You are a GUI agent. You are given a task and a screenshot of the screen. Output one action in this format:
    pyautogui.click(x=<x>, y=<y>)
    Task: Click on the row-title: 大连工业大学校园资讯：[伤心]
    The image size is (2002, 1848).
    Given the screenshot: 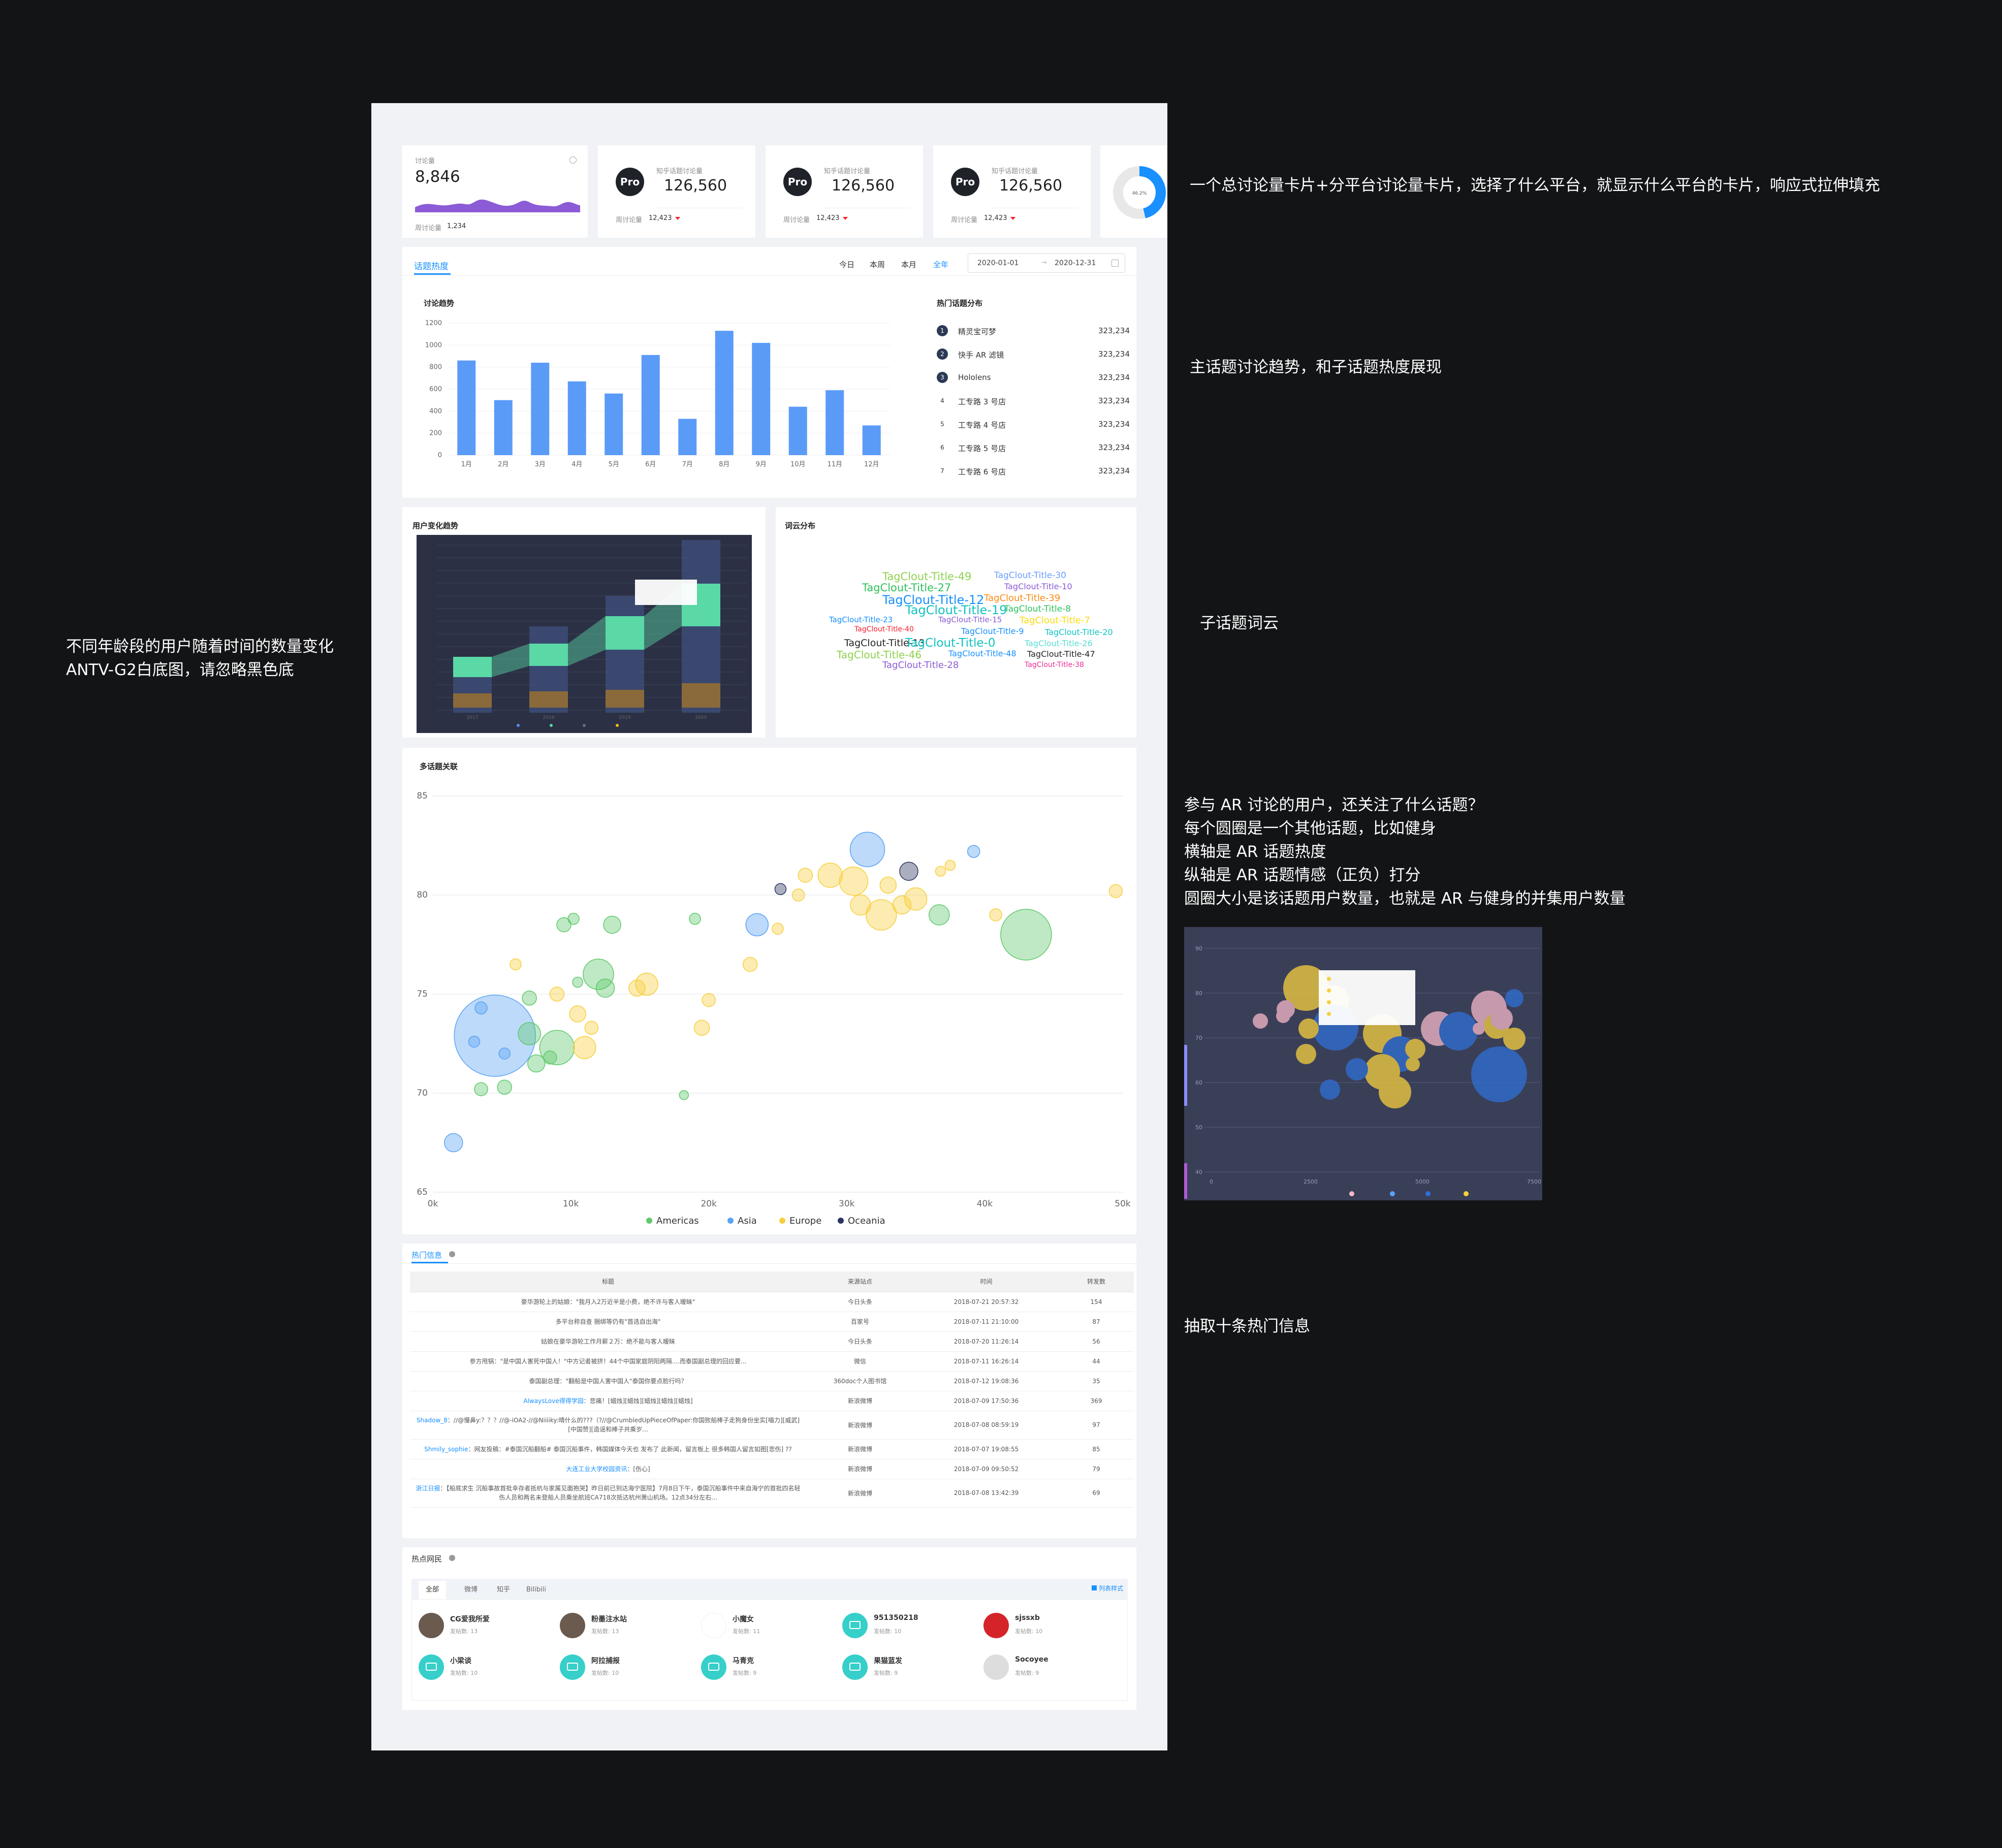 What is the action you would take?
    pyautogui.click(x=608, y=1469)
    